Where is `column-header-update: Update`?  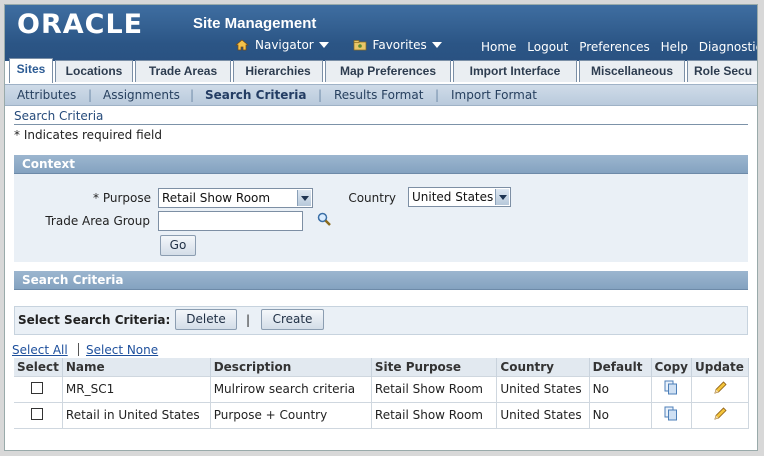 column-header-update: Update is located at coordinates (720, 367).